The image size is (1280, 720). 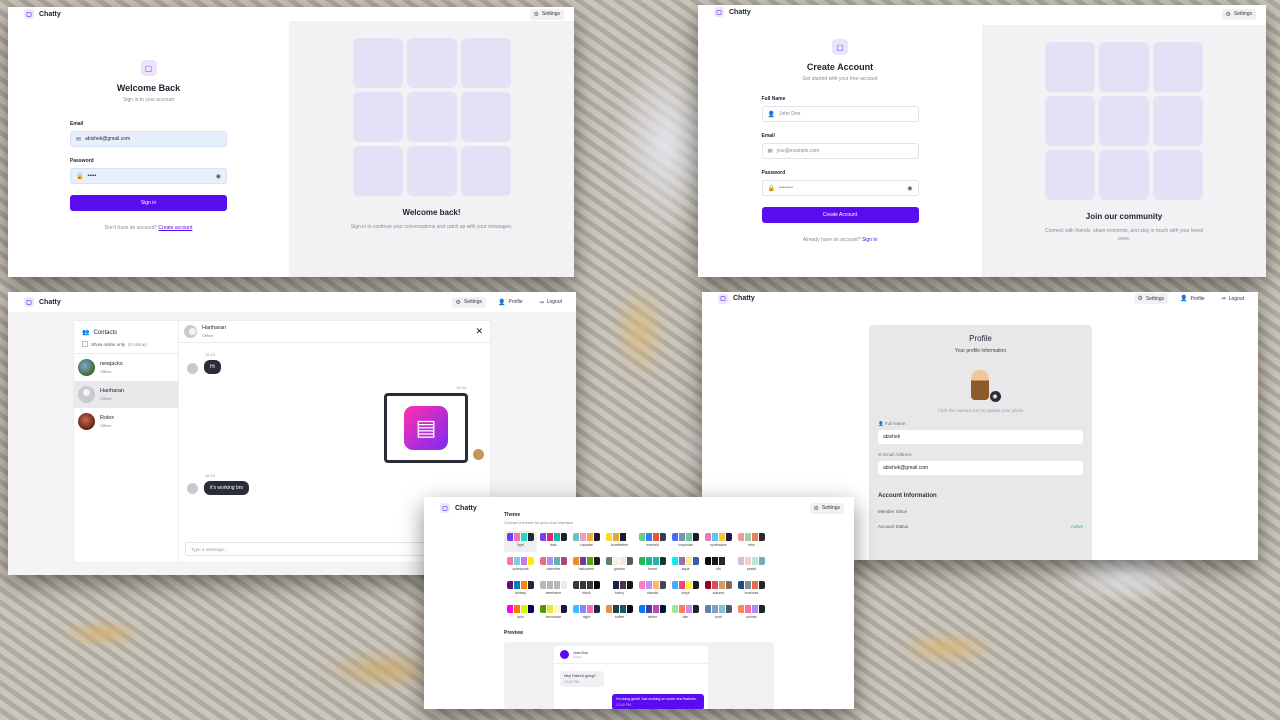 What do you see at coordinates (840, 188) in the screenshot?
I see `password-field: 🔒 •••••••• ◉` at bounding box center [840, 188].